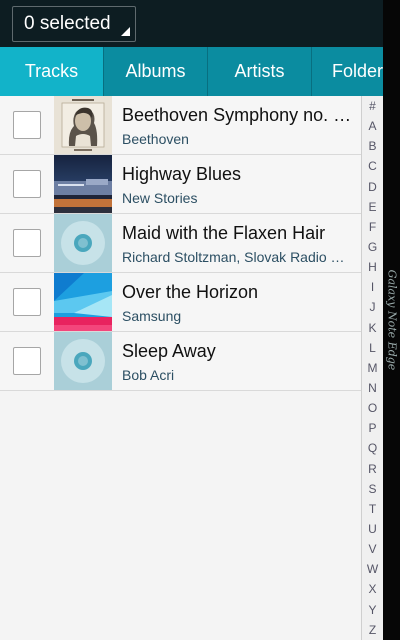 The height and width of the screenshot is (640, 400). I want to click on track-row: Sleep Away Bob Acri, so click(180, 361).